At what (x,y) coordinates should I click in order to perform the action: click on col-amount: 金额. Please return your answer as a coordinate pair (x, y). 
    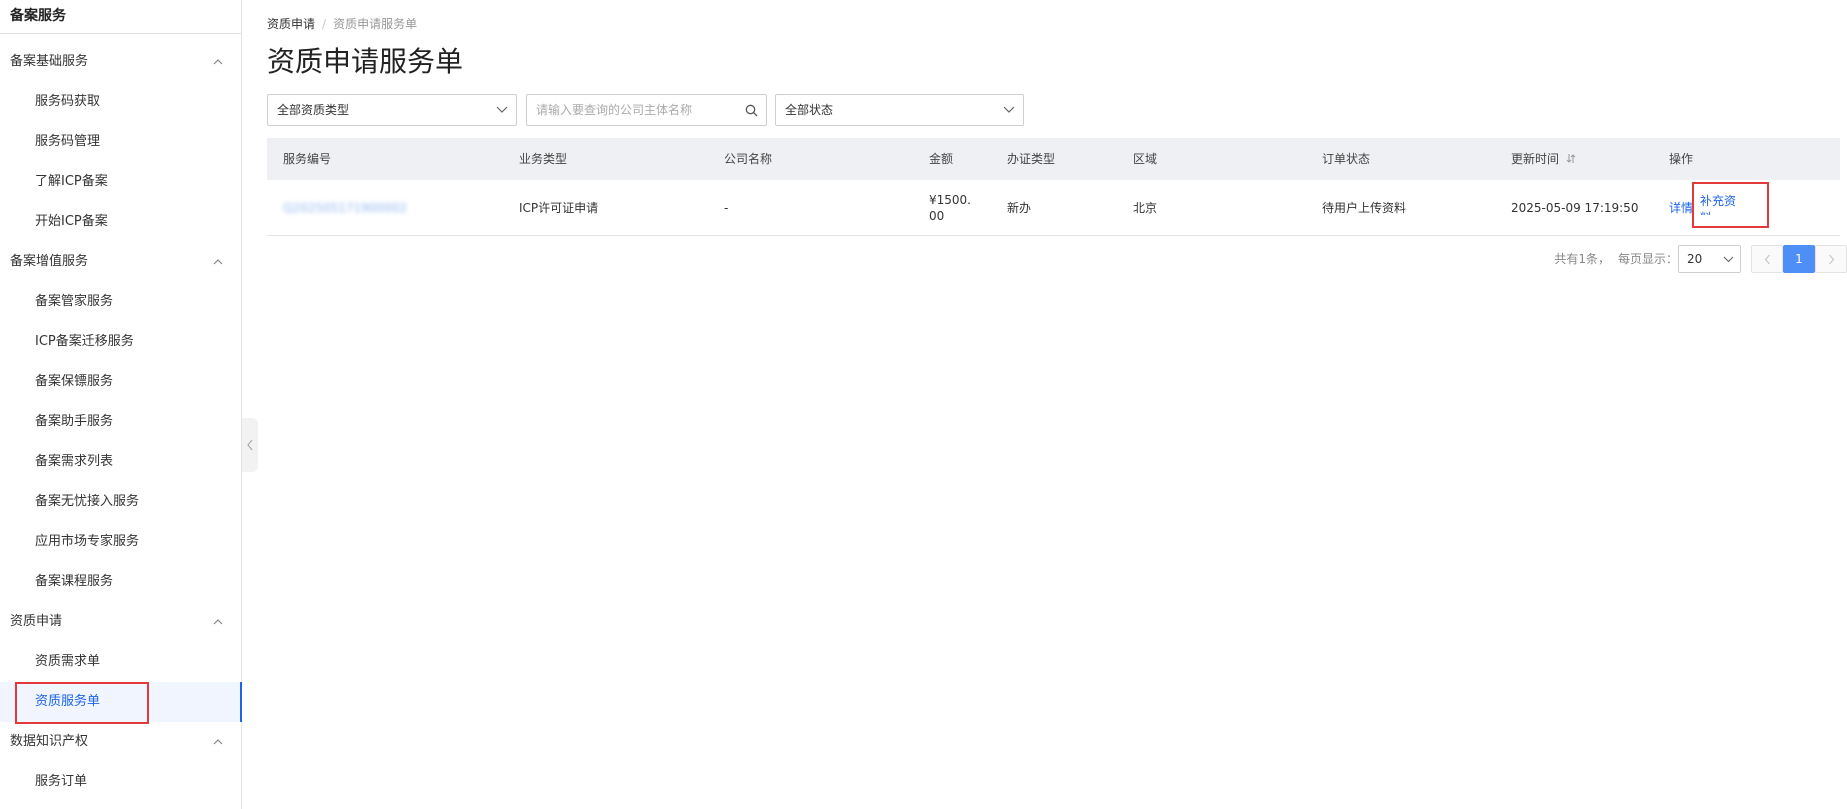
    Looking at the image, I should click on (941, 159).